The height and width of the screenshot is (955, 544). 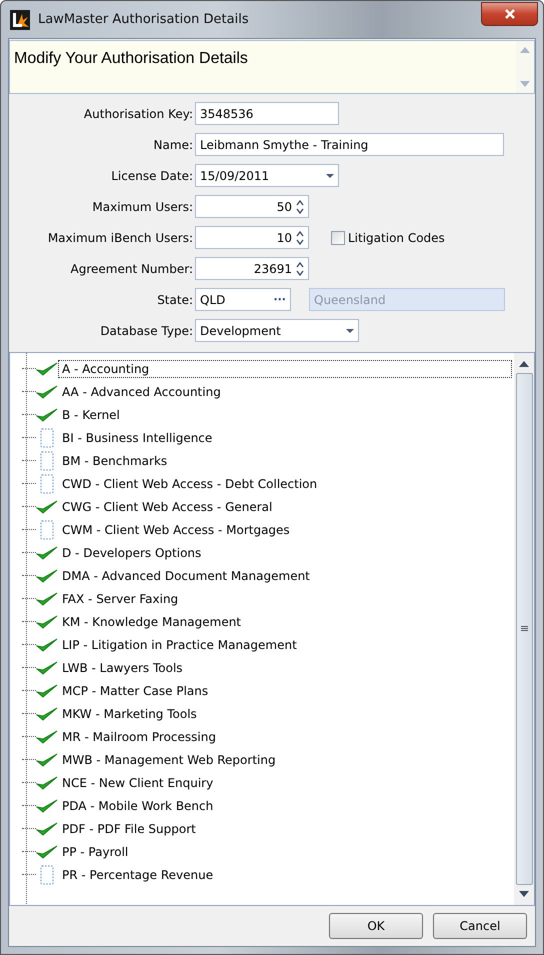 I want to click on checkbox-label: Litigation Codes, so click(x=396, y=237).